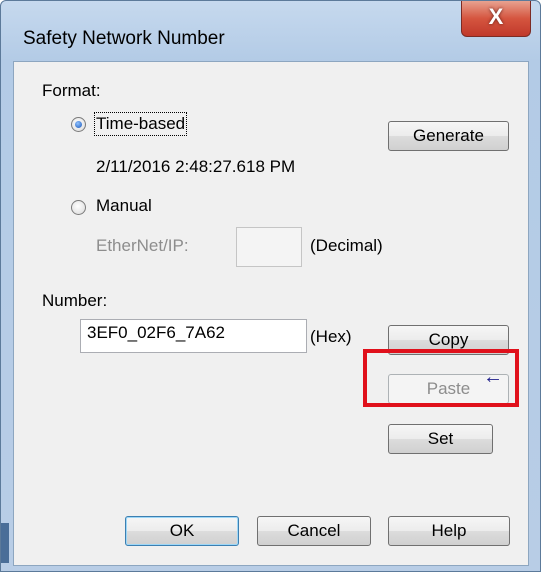  What do you see at coordinates (269, 247) in the screenshot?
I see `ethernet-ip-input` at bounding box center [269, 247].